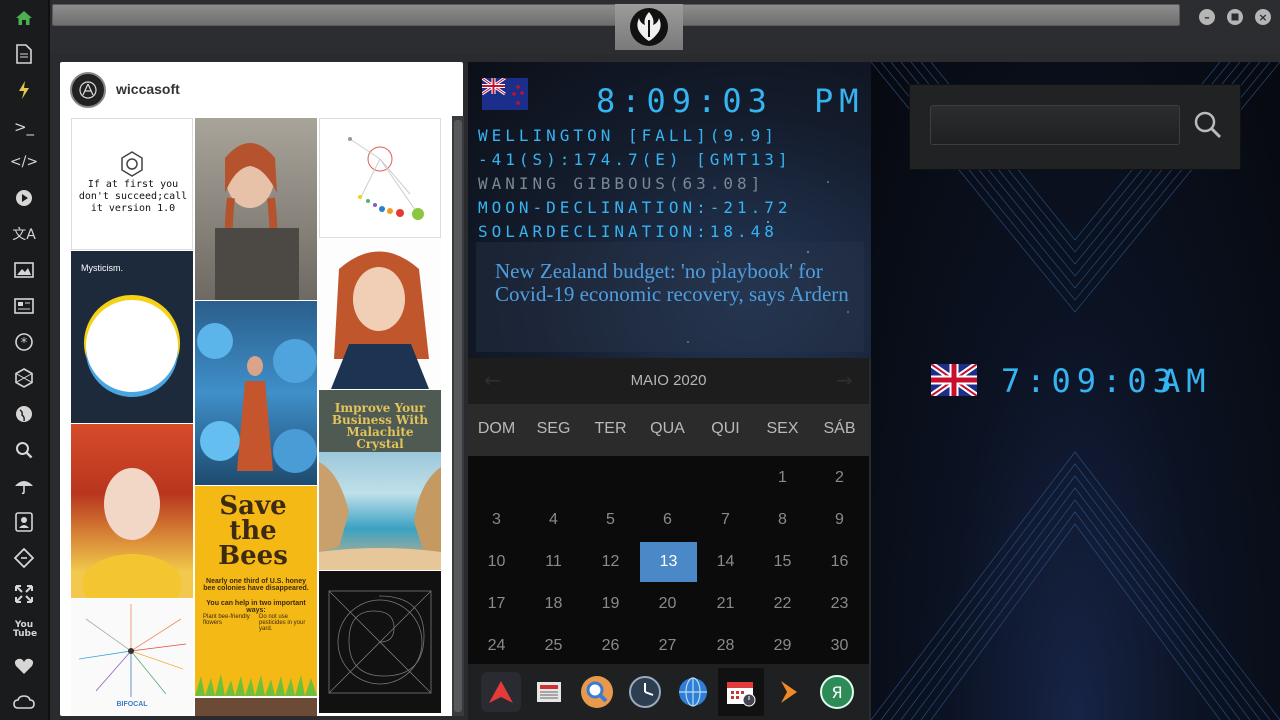 The image size is (1280, 720). Describe the element at coordinates (496, 646) in the screenshot. I see `calendar-day: 24` at that location.